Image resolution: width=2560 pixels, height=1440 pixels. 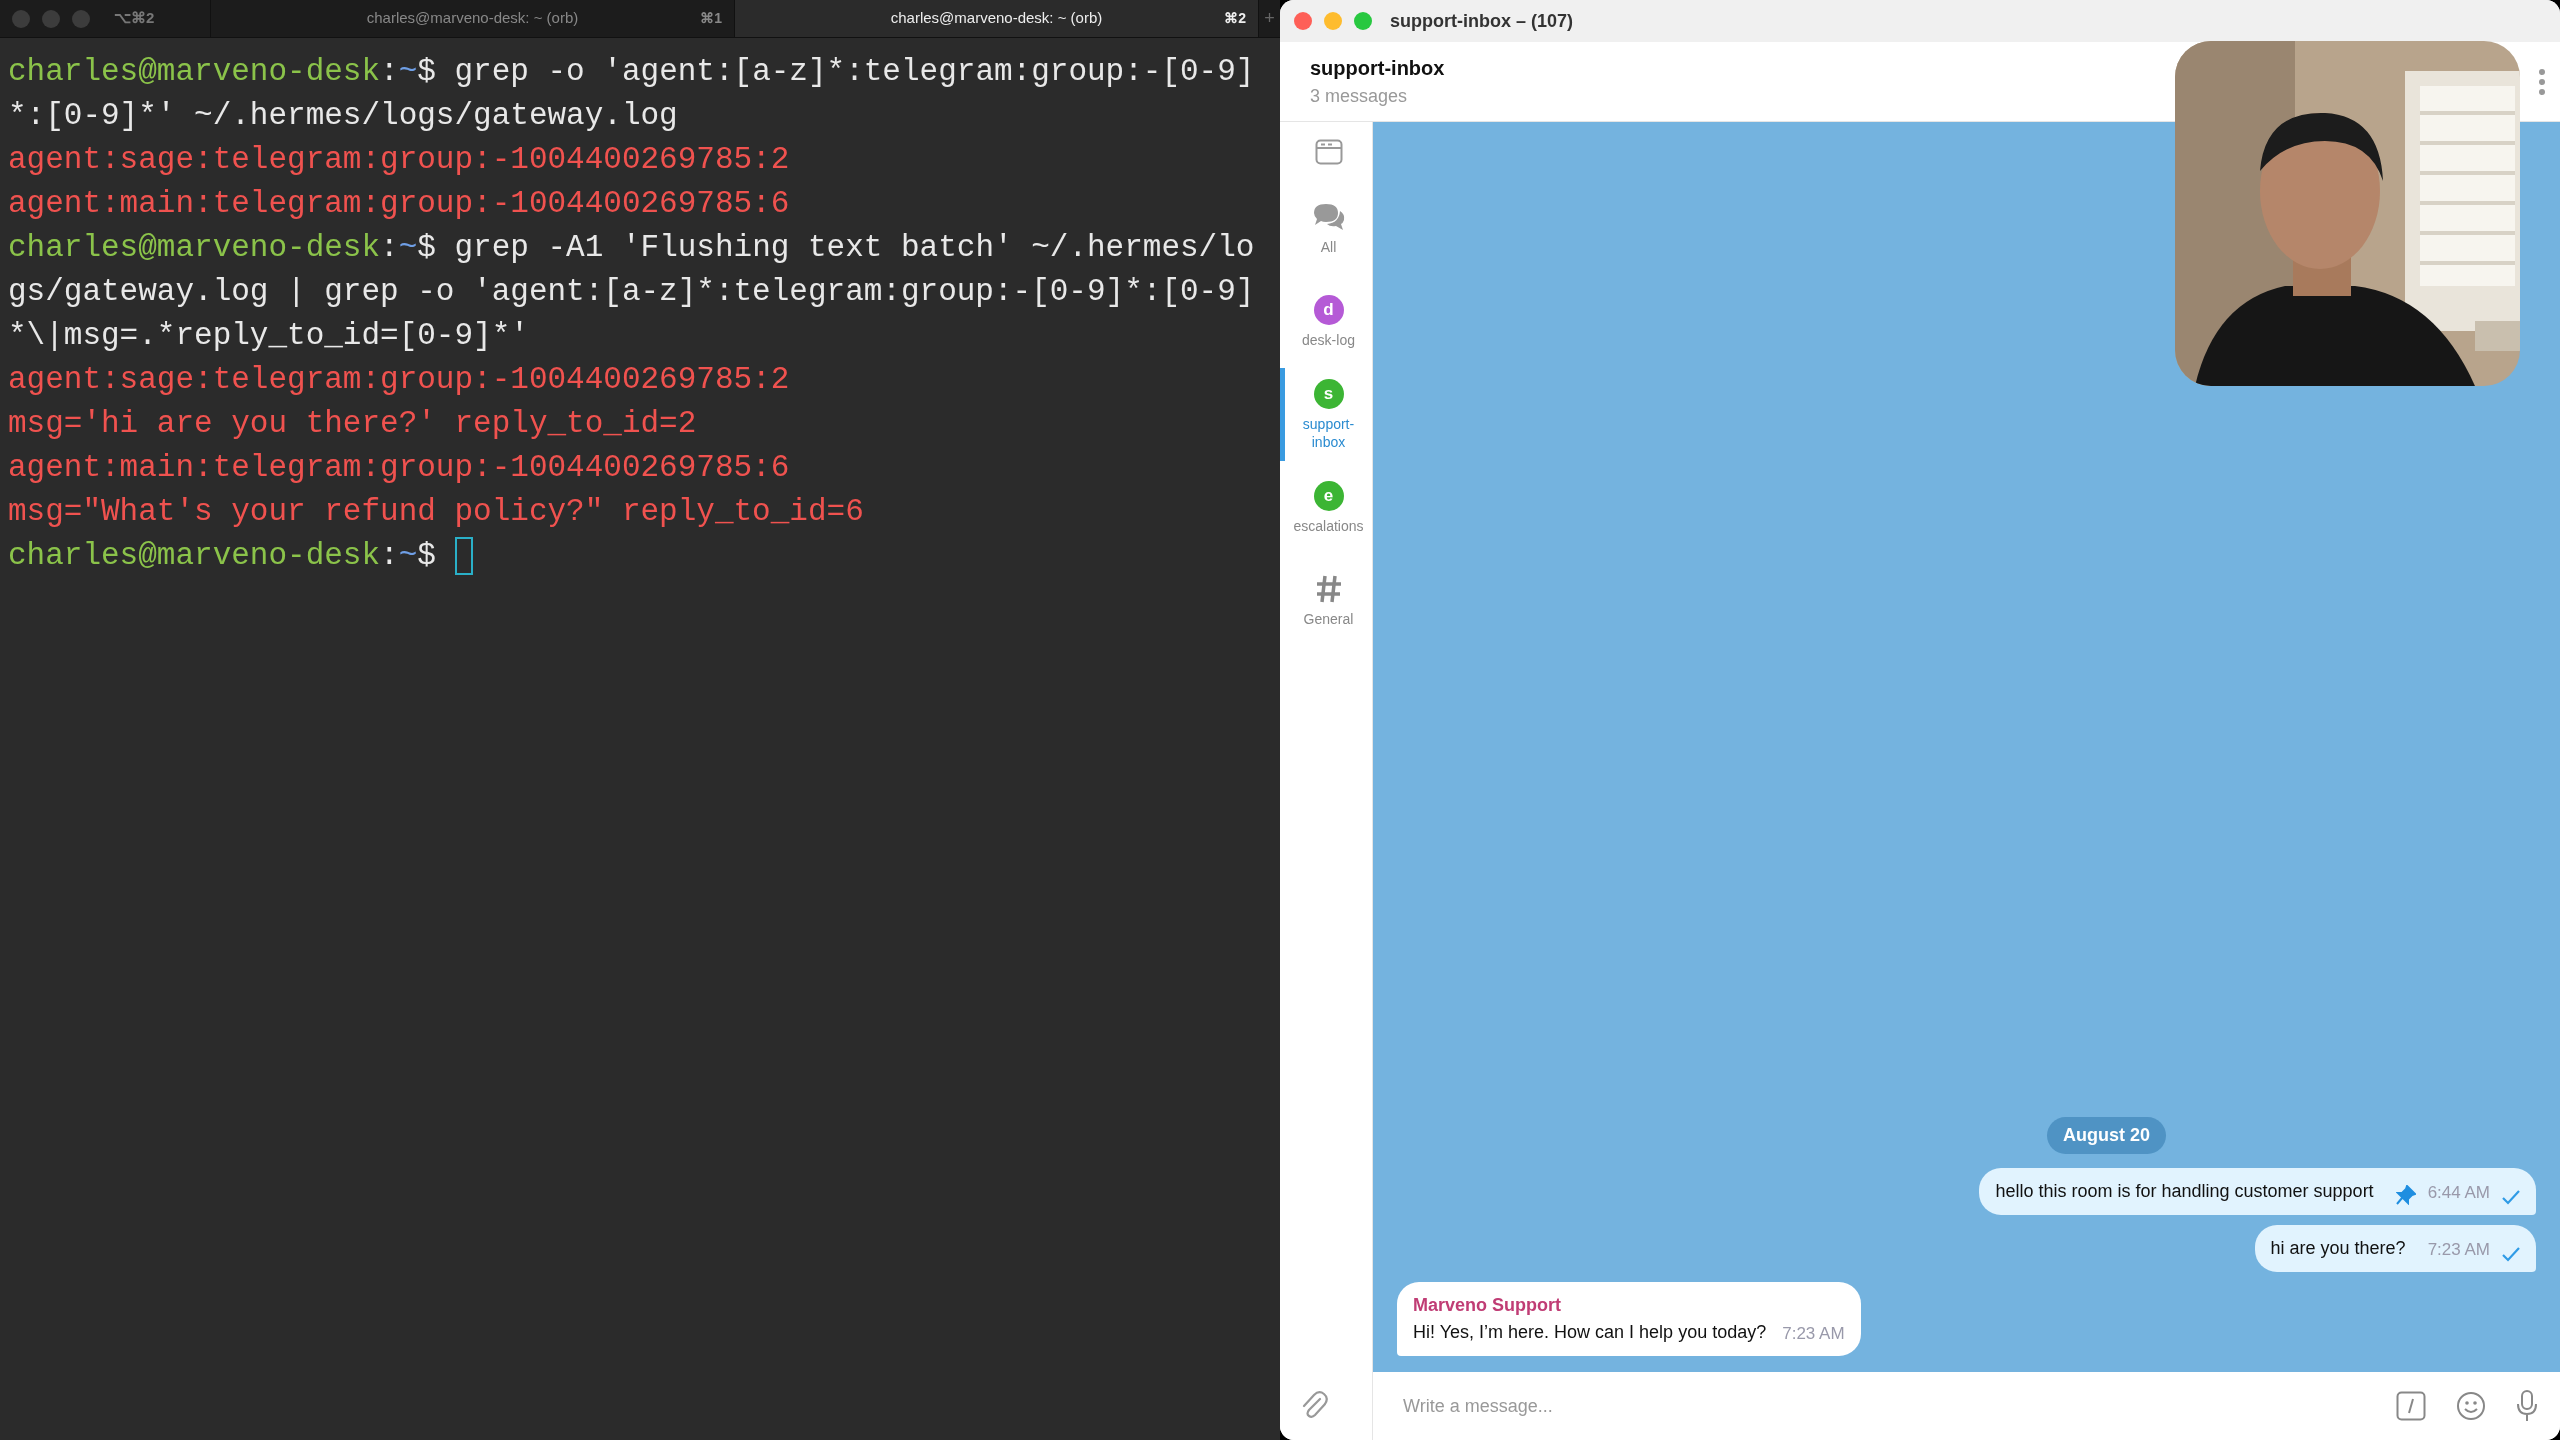 What do you see at coordinates (1328, 216) in the screenshot?
I see `chat-bubbles-icon` at bounding box center [1328, 216].